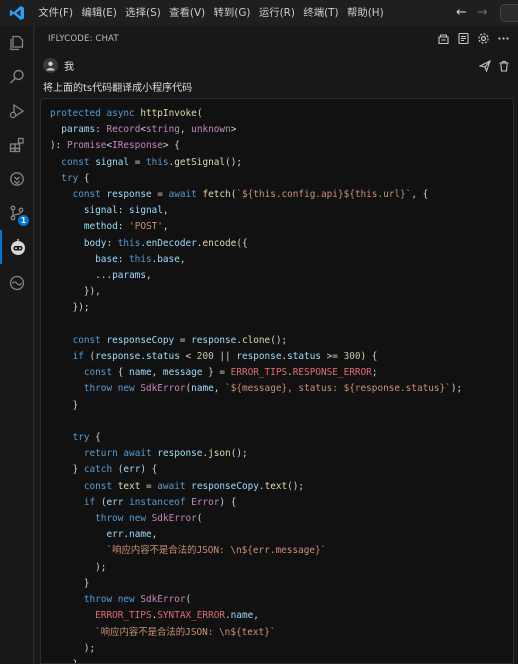  Describe the element at coordinates (165, 243) in the screenshot. I see `code-line: body: this.enDecoder.encode({` at that location.